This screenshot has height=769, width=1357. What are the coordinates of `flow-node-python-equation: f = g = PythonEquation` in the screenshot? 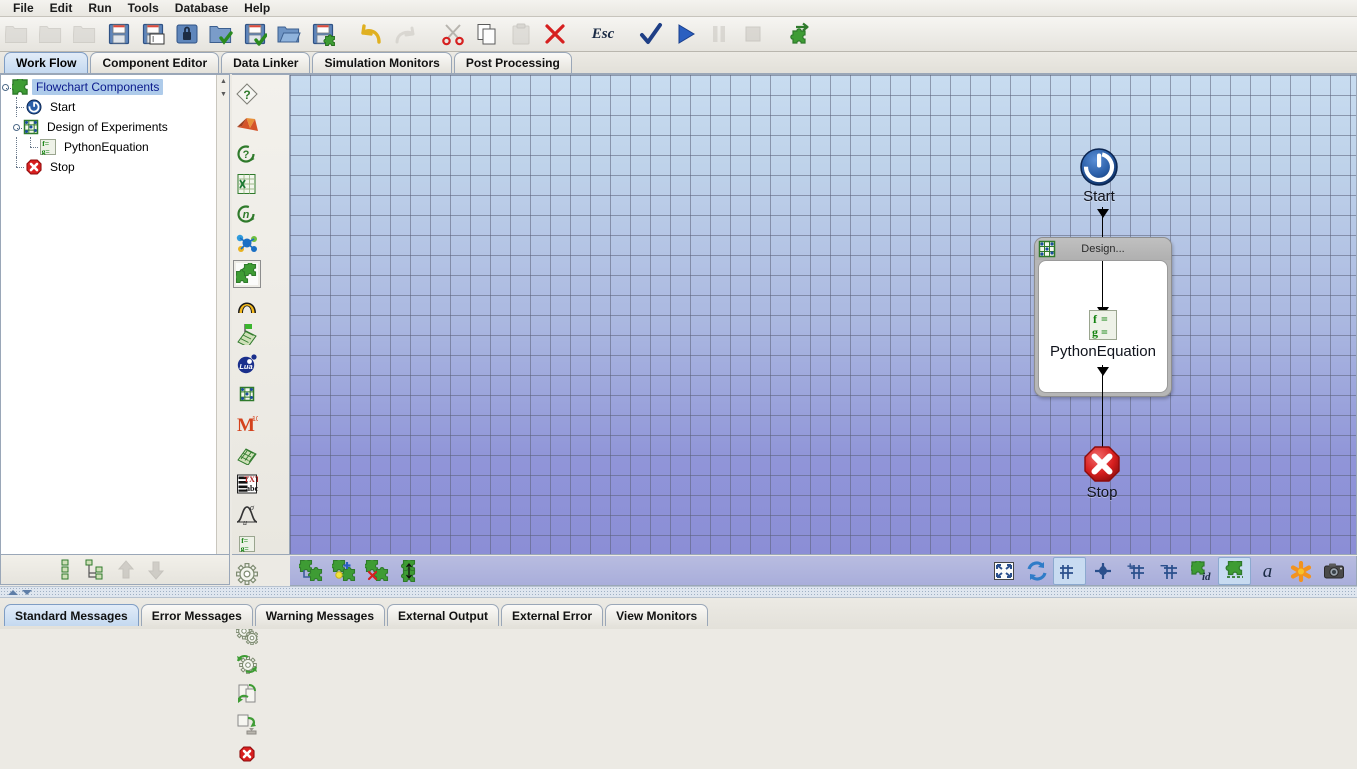 It's located at (1103, 335).